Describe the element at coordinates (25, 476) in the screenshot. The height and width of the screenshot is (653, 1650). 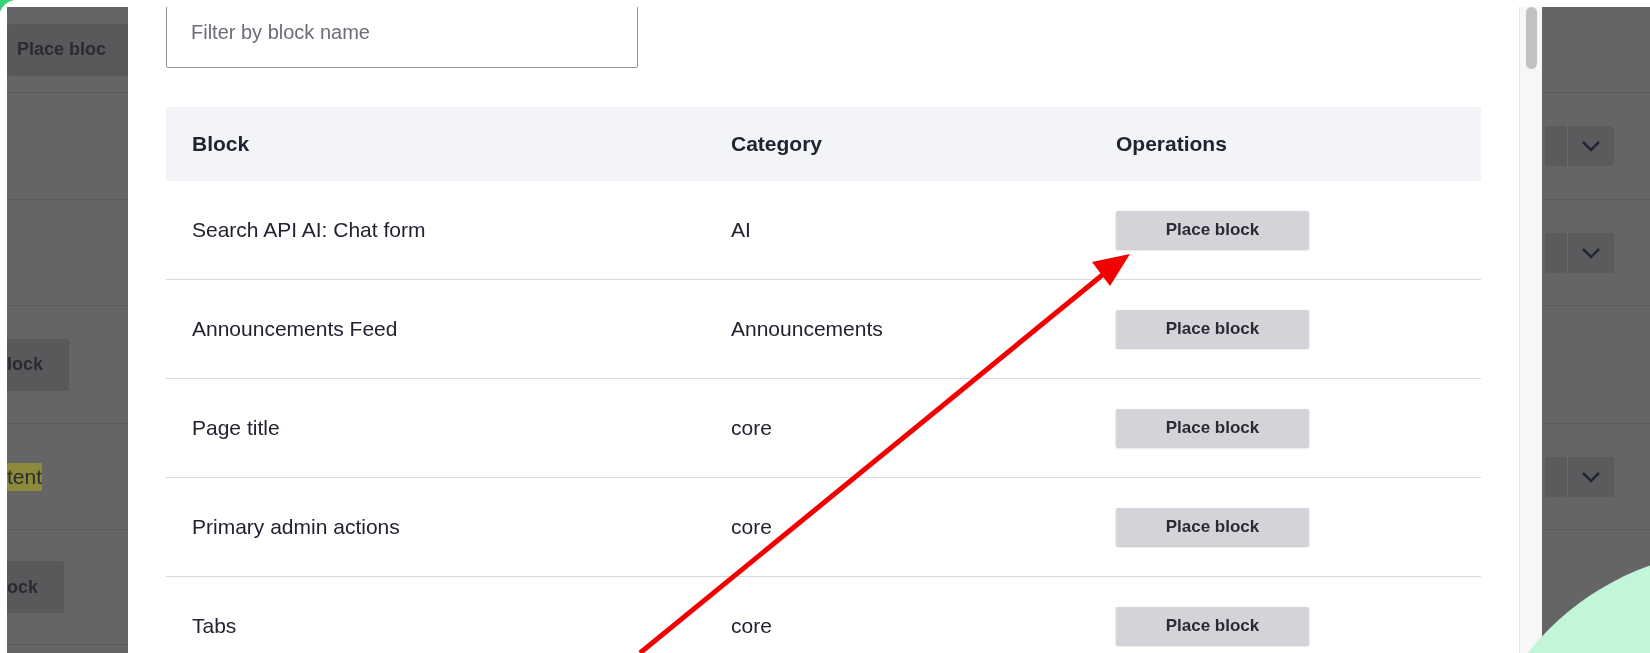
I see `highlighted-text: tent` at that location.